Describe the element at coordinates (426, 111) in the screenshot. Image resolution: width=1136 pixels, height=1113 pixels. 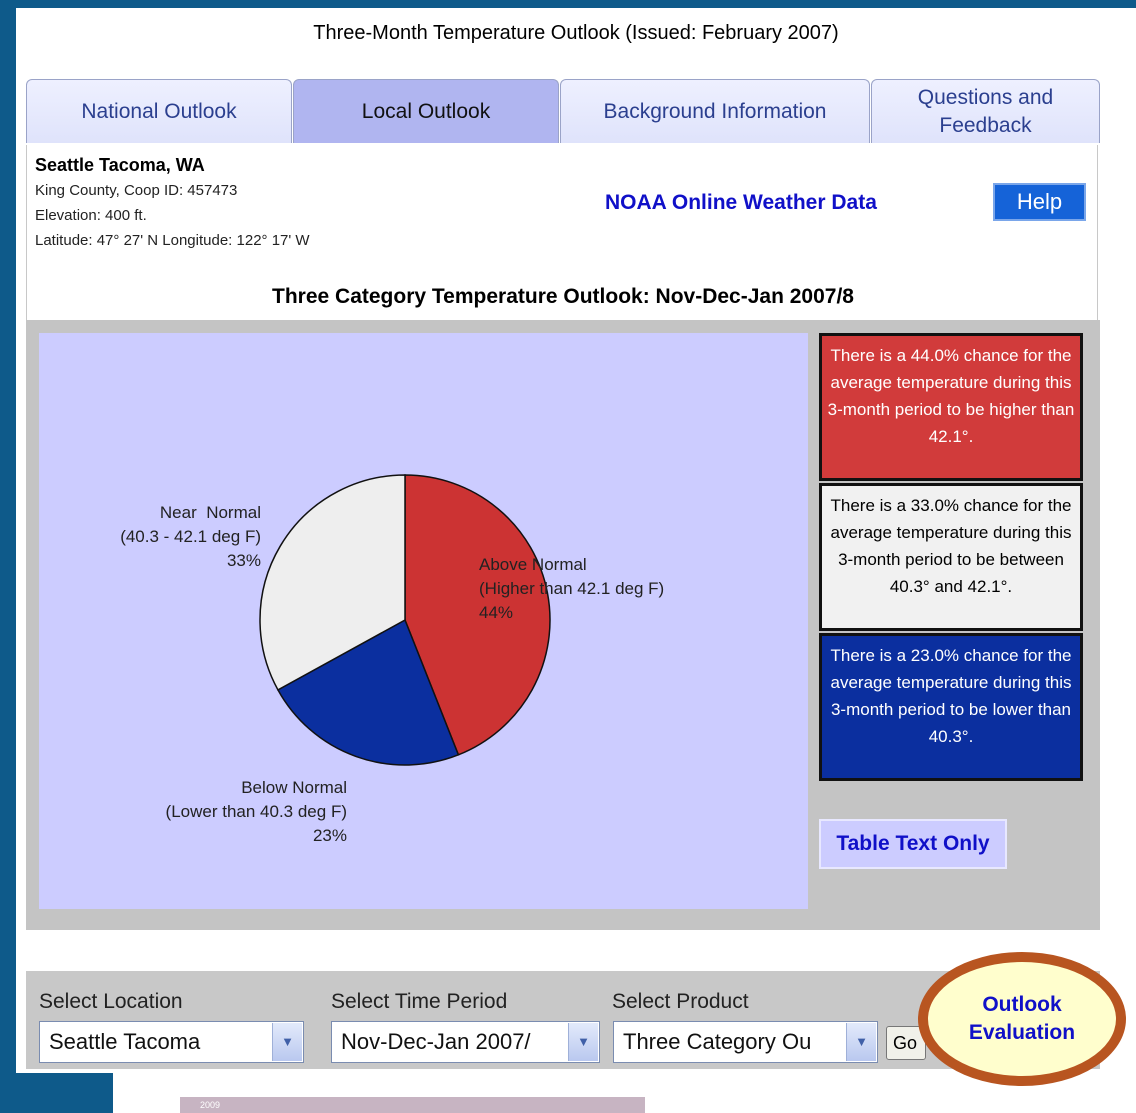
I see `tab-local-outlook: Local Outlook` at that location.